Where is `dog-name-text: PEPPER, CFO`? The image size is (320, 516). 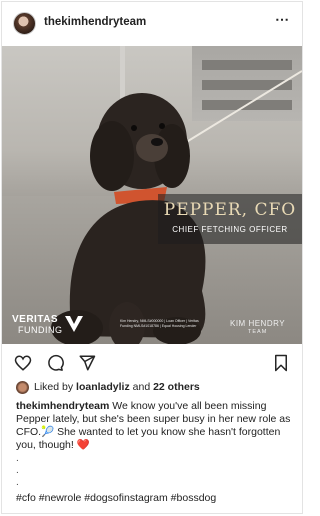 dog-name-text: PEPPER, CFO is located at coordinates (230, 210).